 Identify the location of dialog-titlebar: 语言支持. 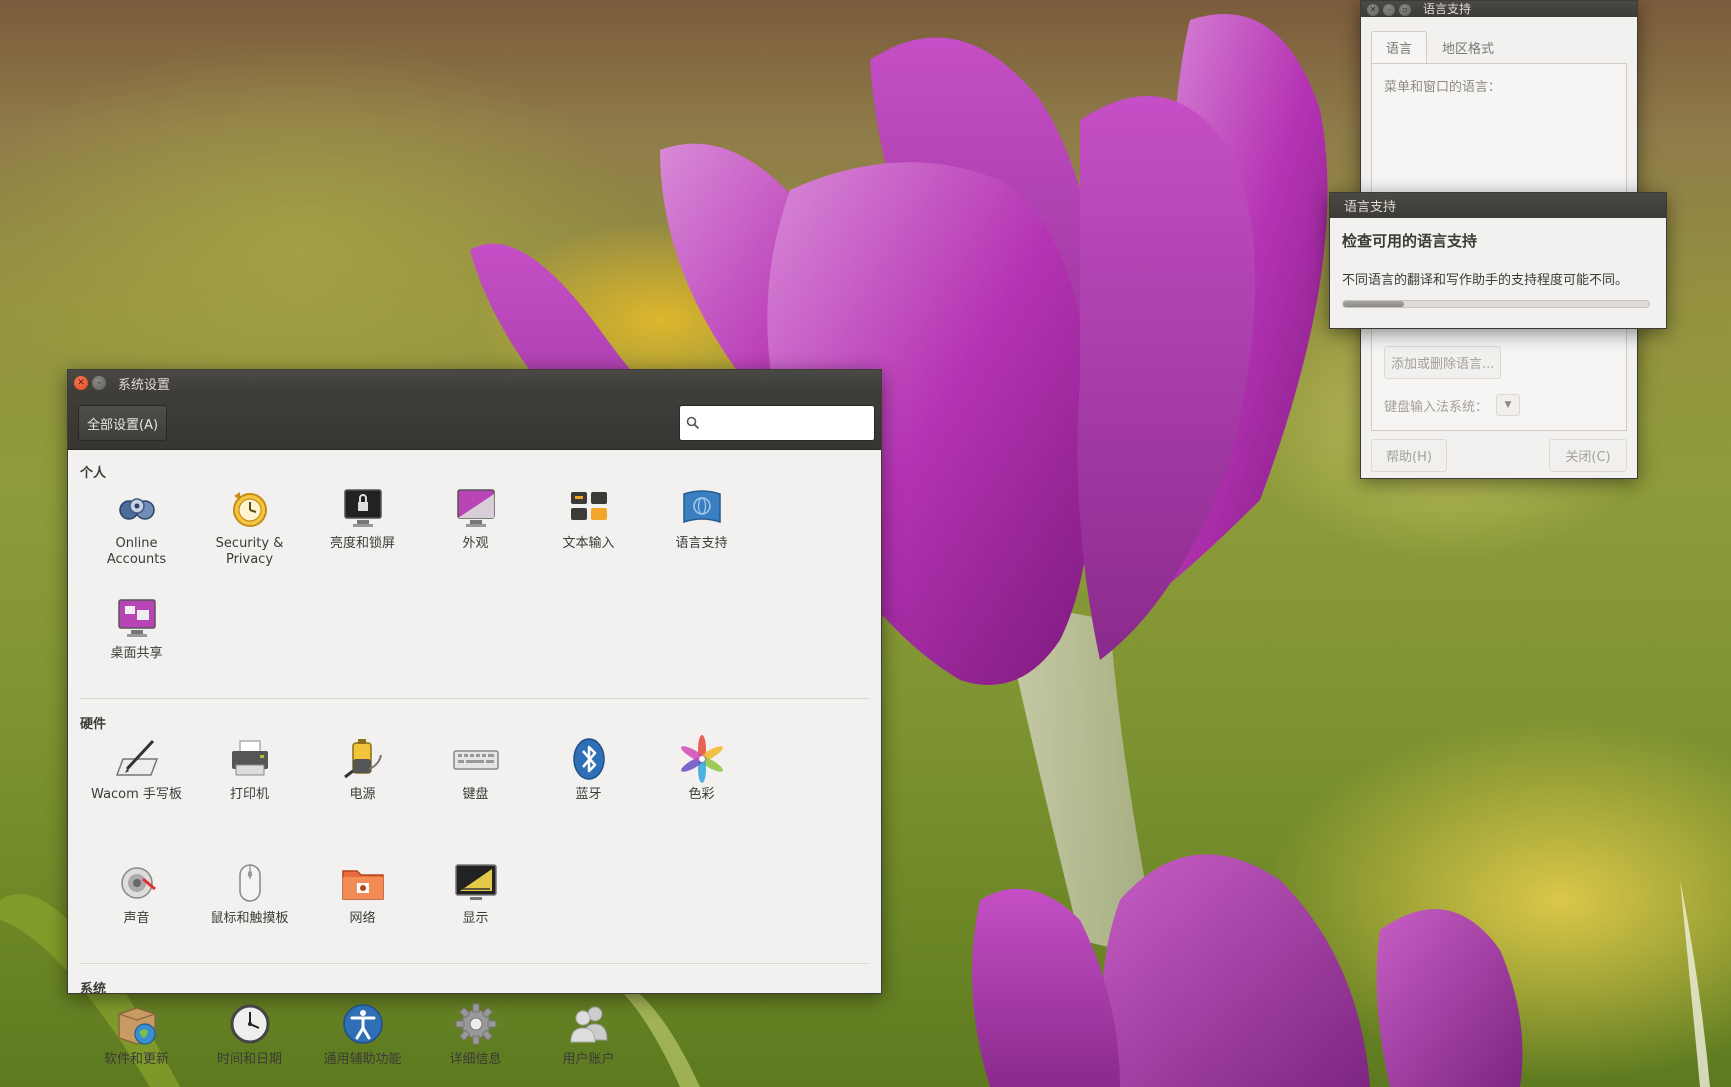
(1498, 205).